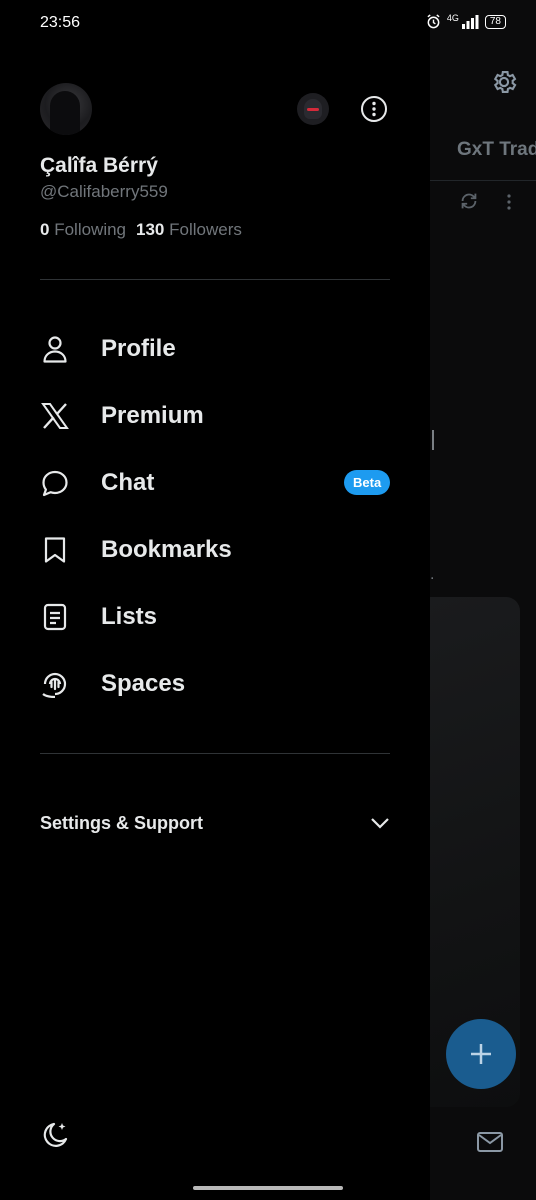 Image resolution: width=536 pixels, height=1200 pixels. I want to click on menu-label-chat: Chat, so click(128, 482).